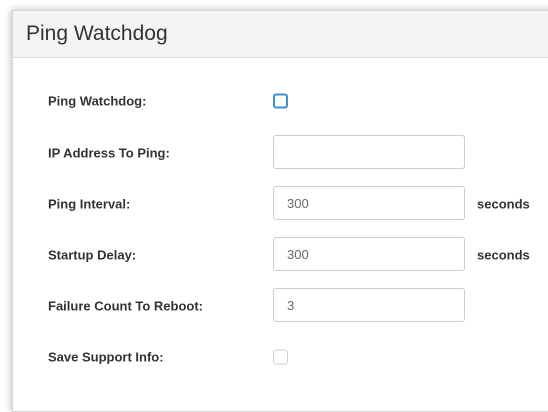 This screenshot has width=548, height=412. I want to click on failure-count-row: Failure Count To Reboot:, so click(280, 306).